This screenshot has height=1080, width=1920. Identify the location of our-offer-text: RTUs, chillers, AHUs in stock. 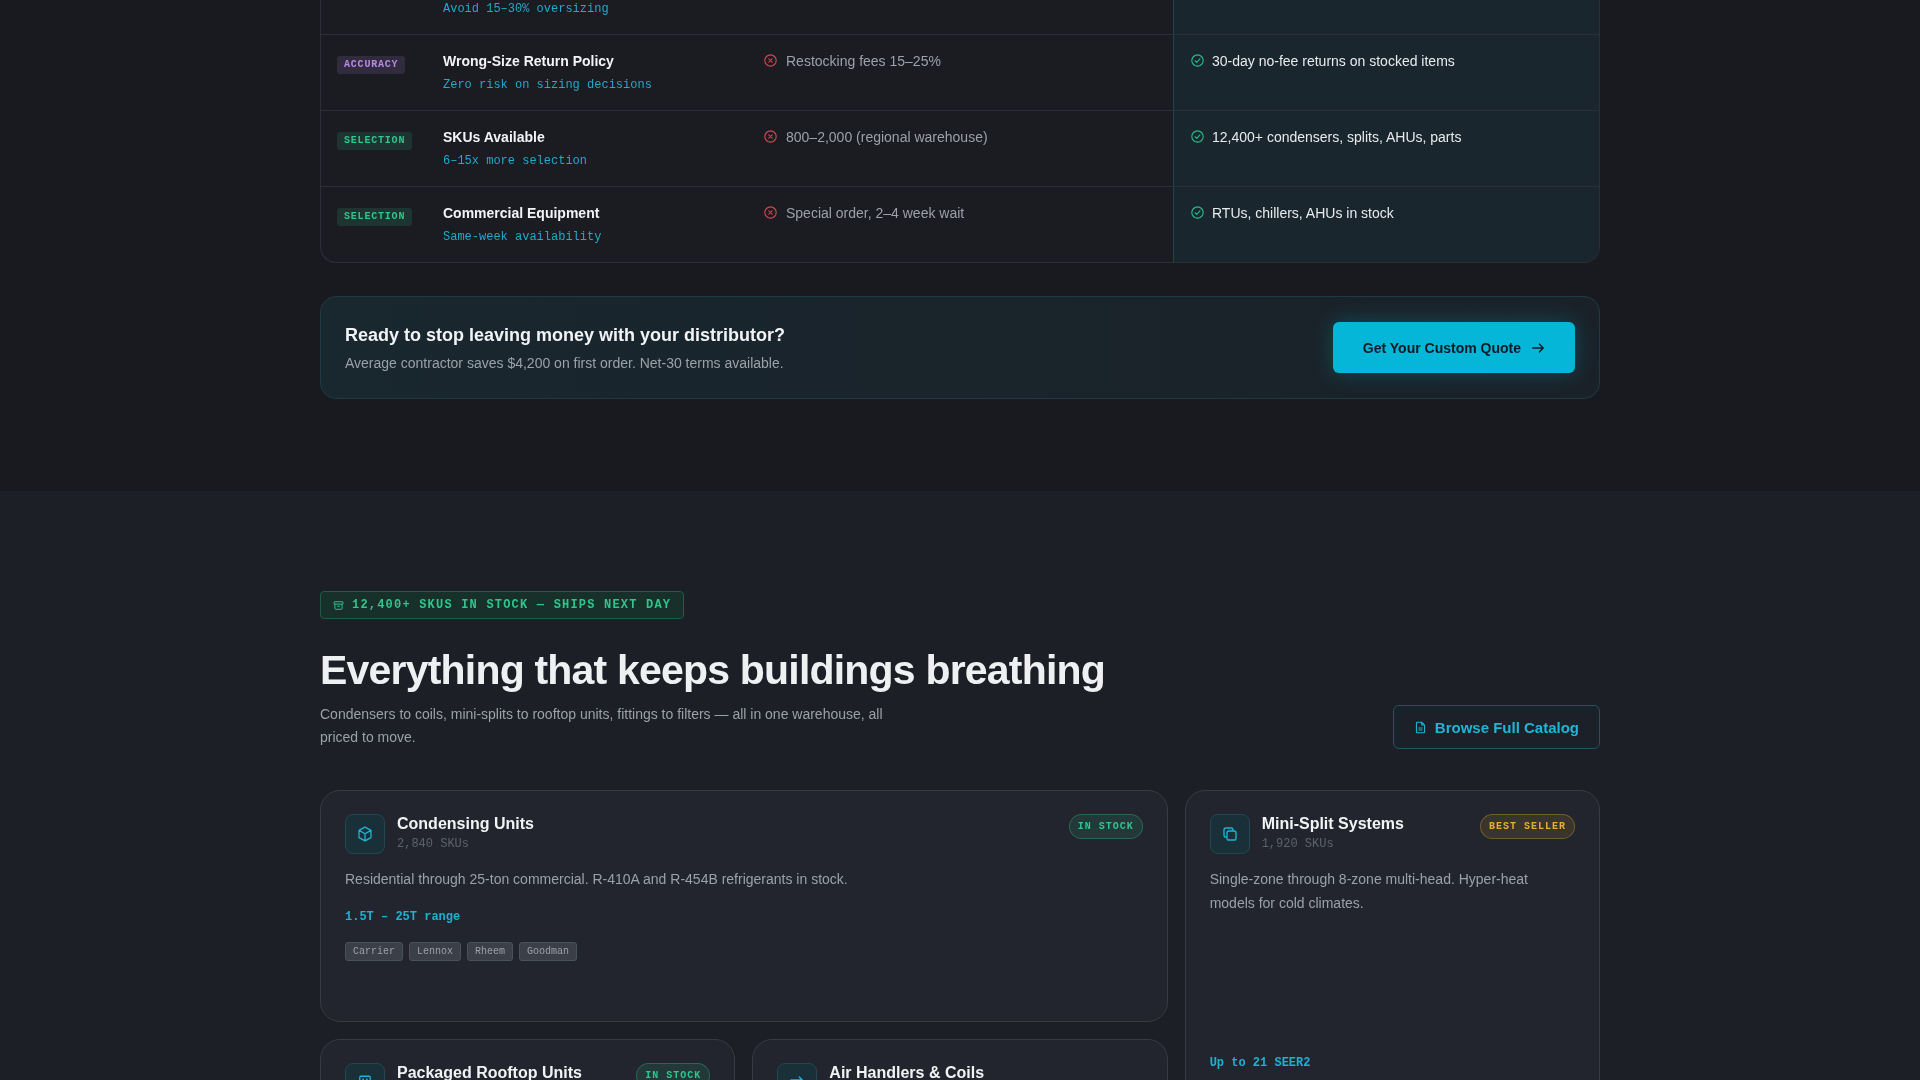
(1303, 213).